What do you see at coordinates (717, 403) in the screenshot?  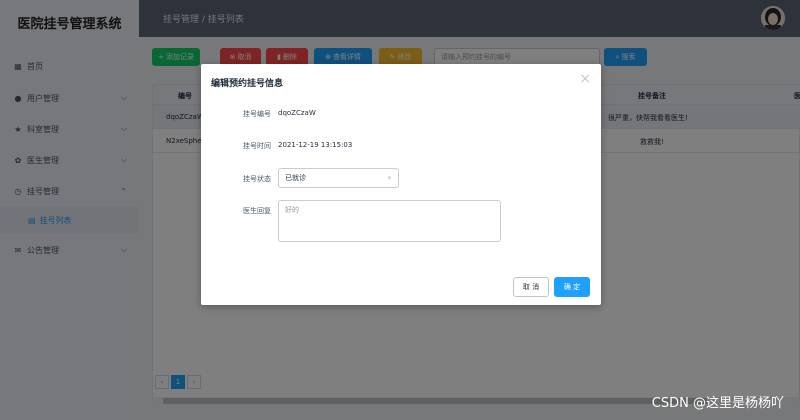 I see `watermark: CSDN @这里是杨杨吖` at bounding box center [717, 403].